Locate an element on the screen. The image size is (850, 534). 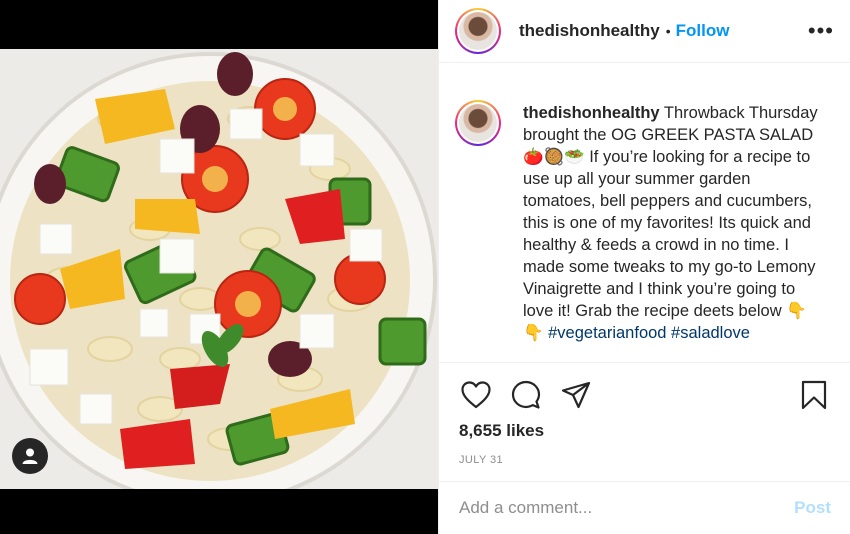
like-count: 8,655 likes is located at coordinates (501, 431).